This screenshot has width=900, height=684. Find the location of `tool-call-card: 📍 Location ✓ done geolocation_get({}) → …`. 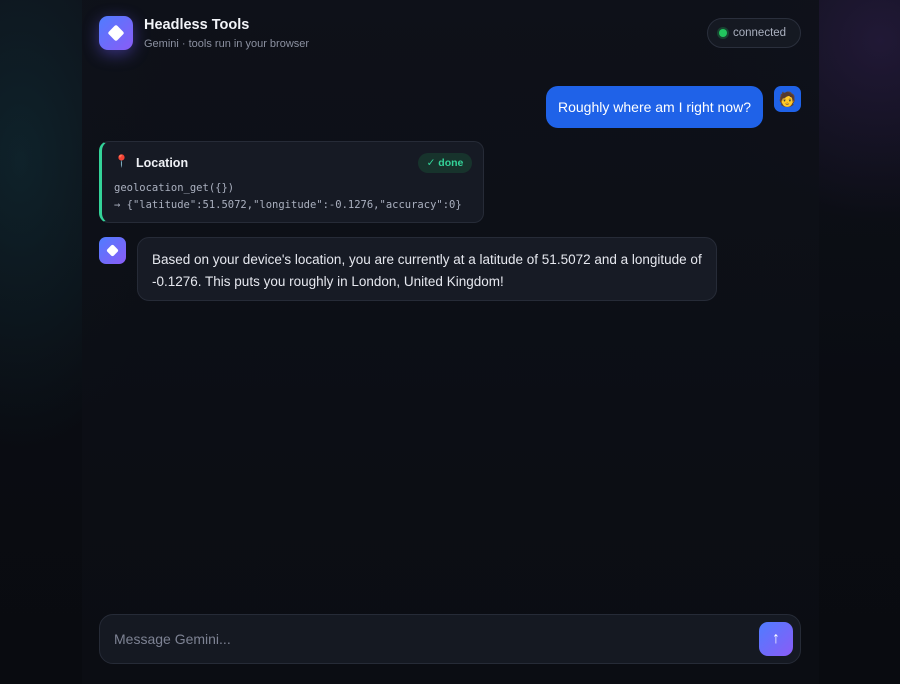

tool-call-card: 📍 Location ✓ done geolocation_get({}) → … is located at coordinates (291, 182).